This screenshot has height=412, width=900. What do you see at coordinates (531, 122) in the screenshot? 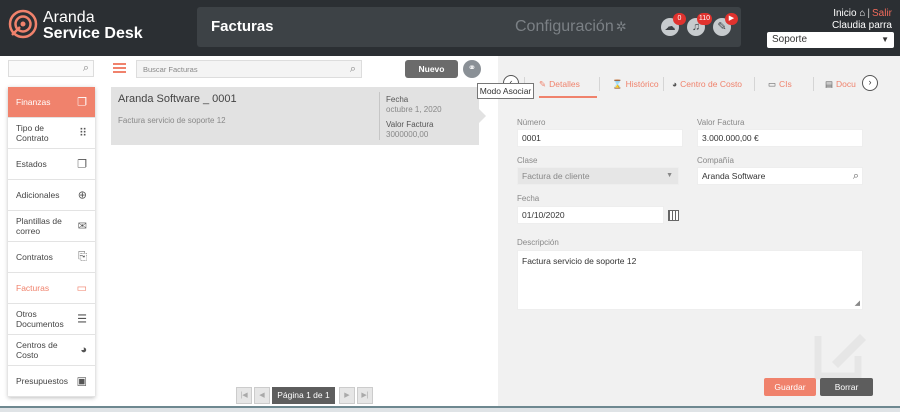
I see `numero-label: Número` at bounding box center [531, 122].